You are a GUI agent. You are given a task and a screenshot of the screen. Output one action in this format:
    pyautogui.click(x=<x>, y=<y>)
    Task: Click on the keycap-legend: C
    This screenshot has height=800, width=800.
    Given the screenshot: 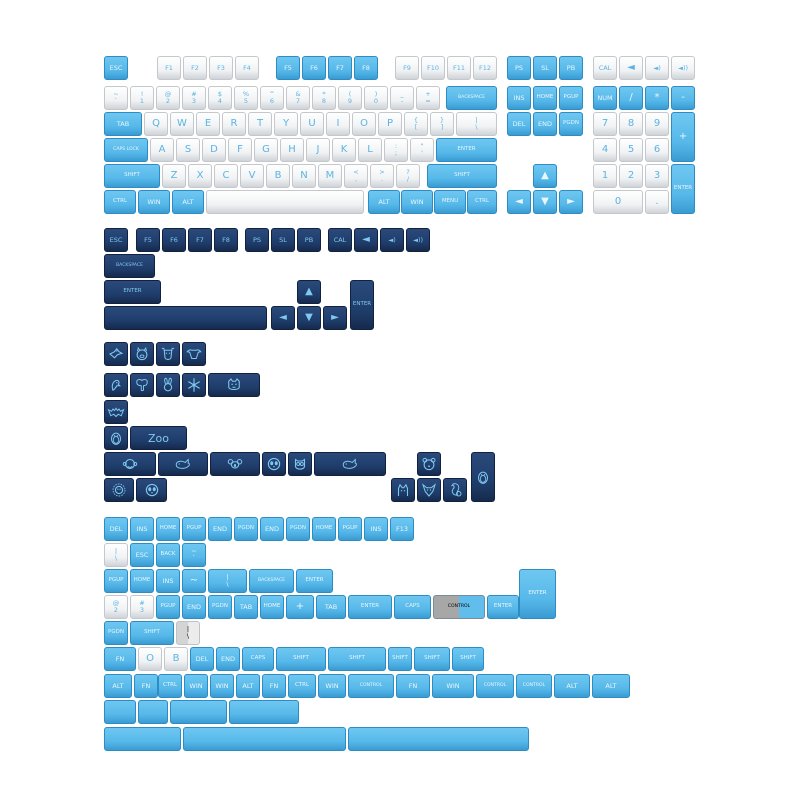 What is the action you would take?
    pyautogui.click(x=226, y=175)
    